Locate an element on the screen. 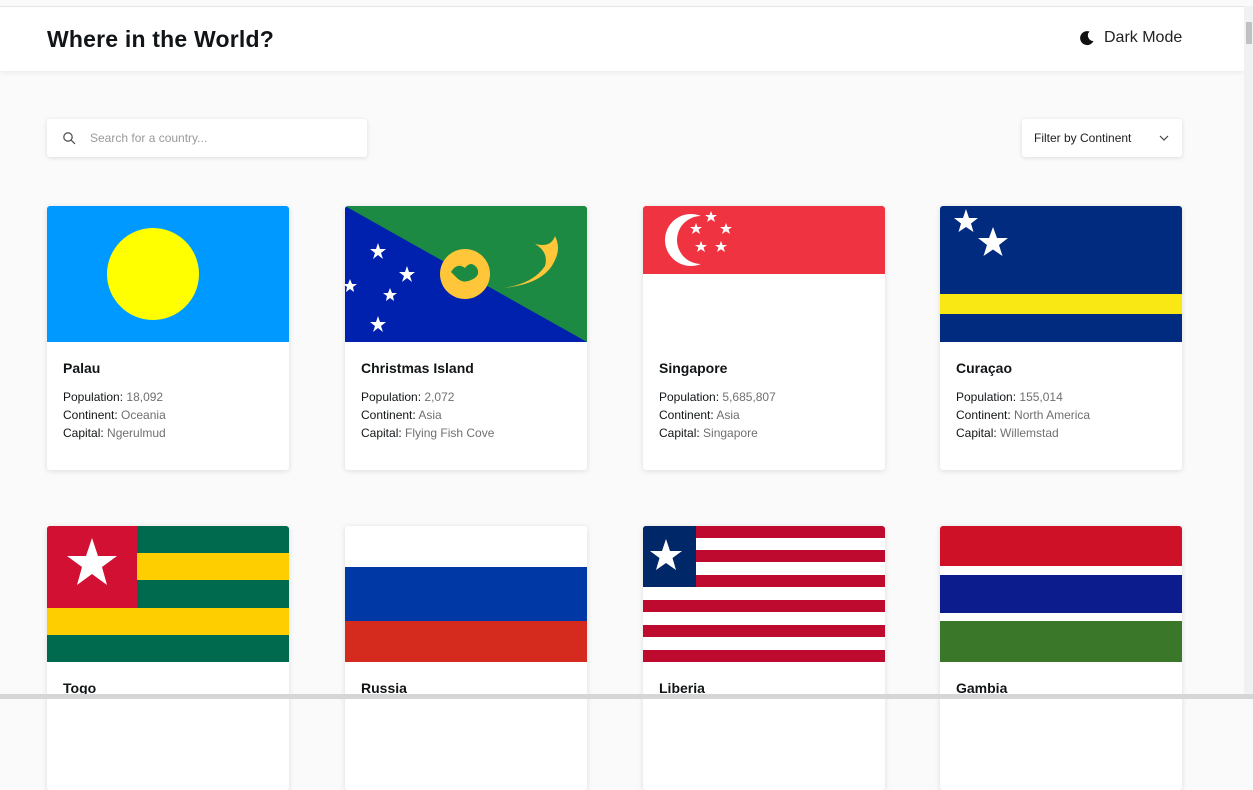 This screenshot has width=1253, height=790. country-card-gambia: Gambia is located at coordinates (1061, 658).